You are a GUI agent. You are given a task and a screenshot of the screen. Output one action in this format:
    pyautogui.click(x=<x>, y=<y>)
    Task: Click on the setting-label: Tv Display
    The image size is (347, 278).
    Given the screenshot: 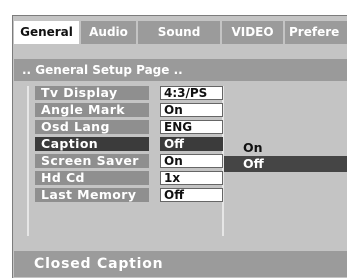 What is the action you would take?
    pyautogui.click(x=92, y=93)
    